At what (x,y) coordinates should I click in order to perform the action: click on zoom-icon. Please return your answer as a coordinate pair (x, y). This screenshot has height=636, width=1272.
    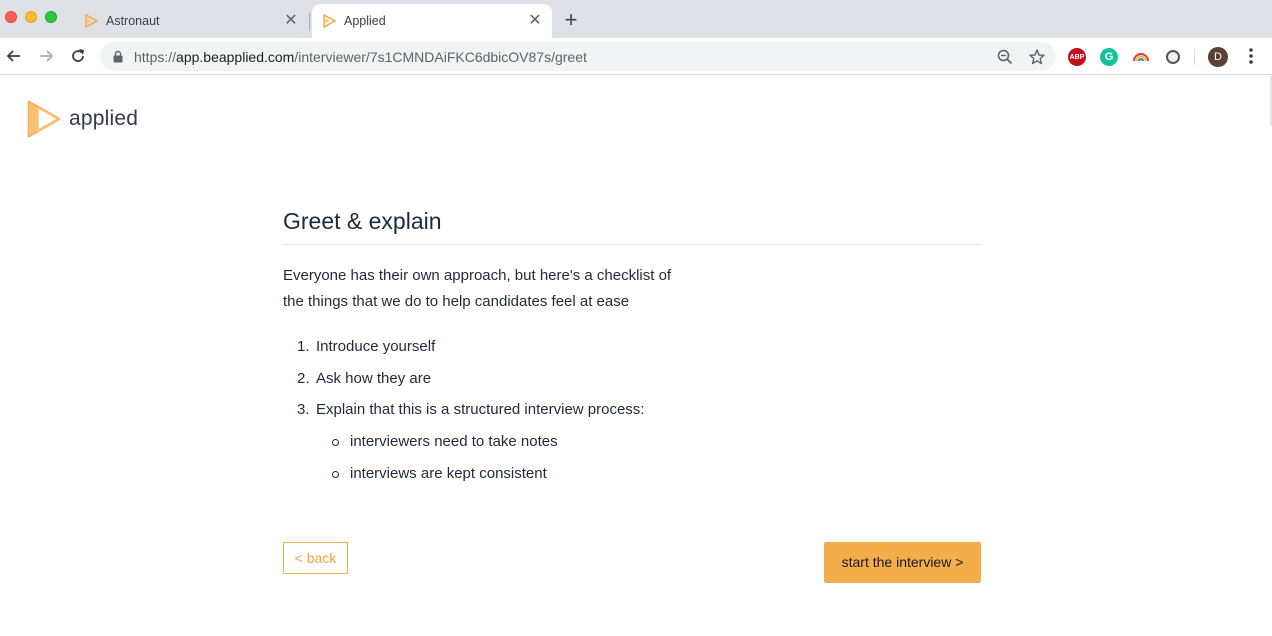
    Looking at the image, I should click on (1005, 57).